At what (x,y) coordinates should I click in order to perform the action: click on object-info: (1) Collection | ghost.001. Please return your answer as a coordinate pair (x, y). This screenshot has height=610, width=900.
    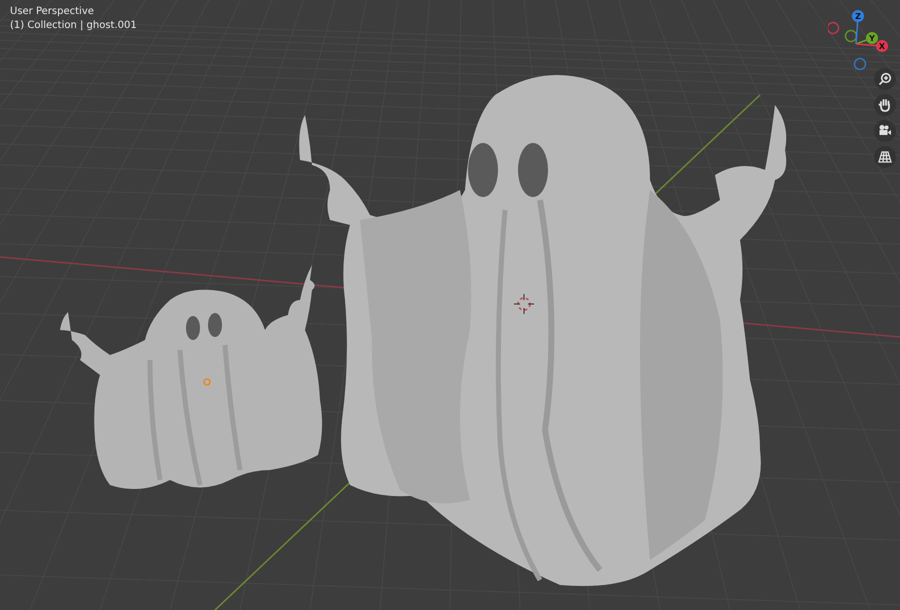
    Looking at the image, I should click on (73, 26).